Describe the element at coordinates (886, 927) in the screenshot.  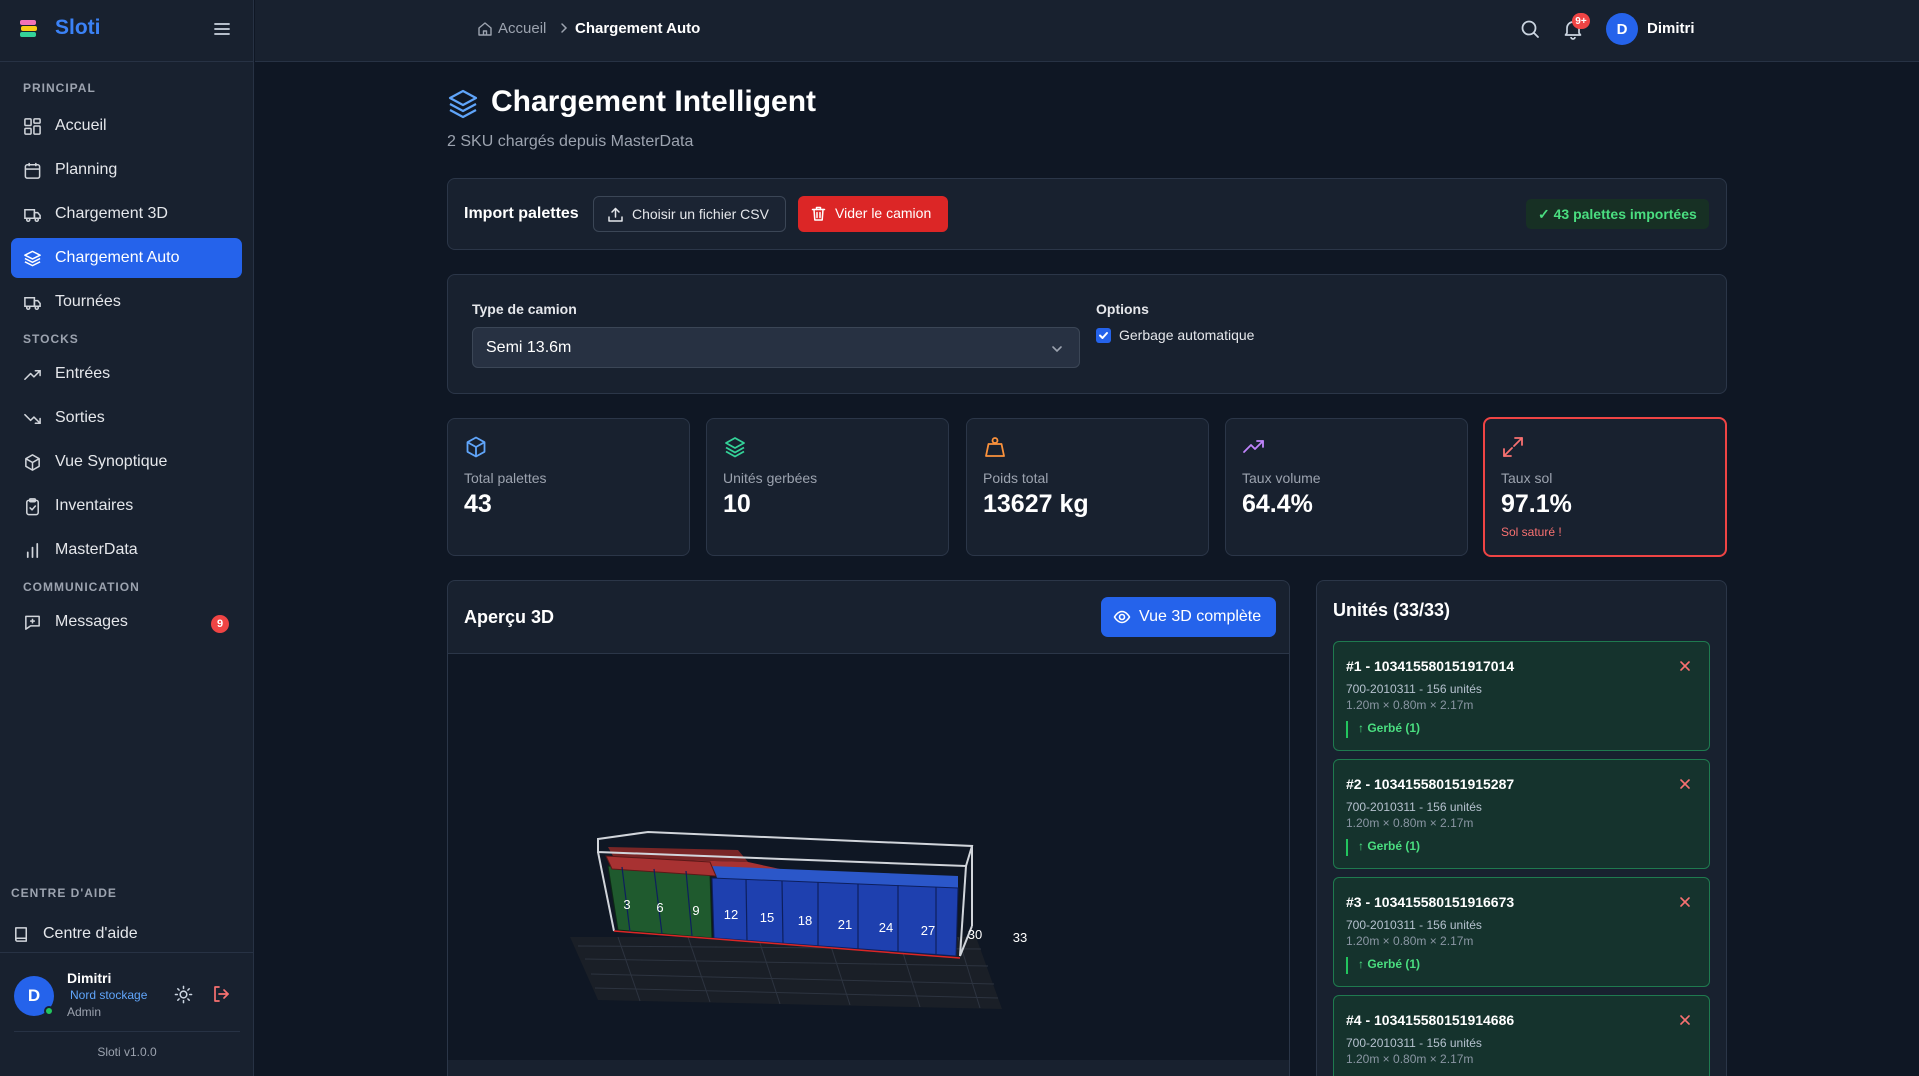
I see `unit-label: 24` at that location.